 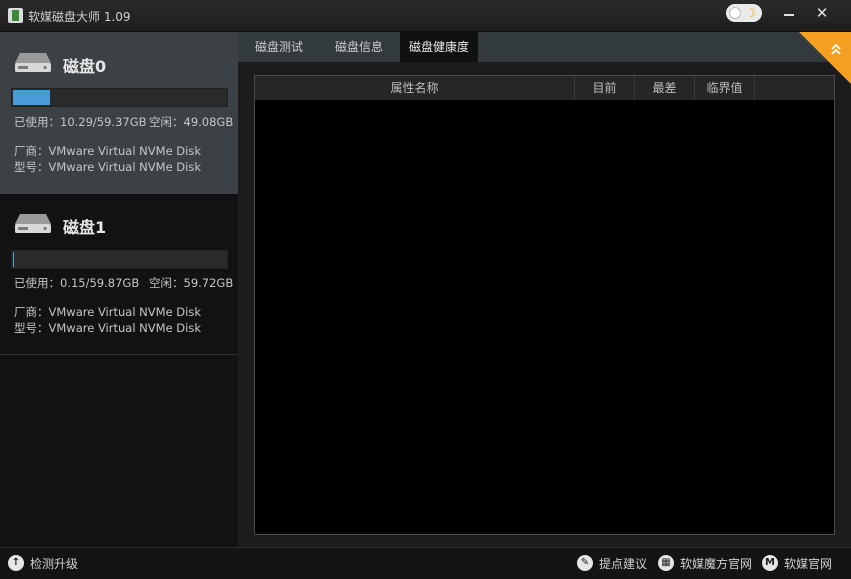 I want to click on rubik-site-label: 软媒魔方官网, so click(x=716, y=564).